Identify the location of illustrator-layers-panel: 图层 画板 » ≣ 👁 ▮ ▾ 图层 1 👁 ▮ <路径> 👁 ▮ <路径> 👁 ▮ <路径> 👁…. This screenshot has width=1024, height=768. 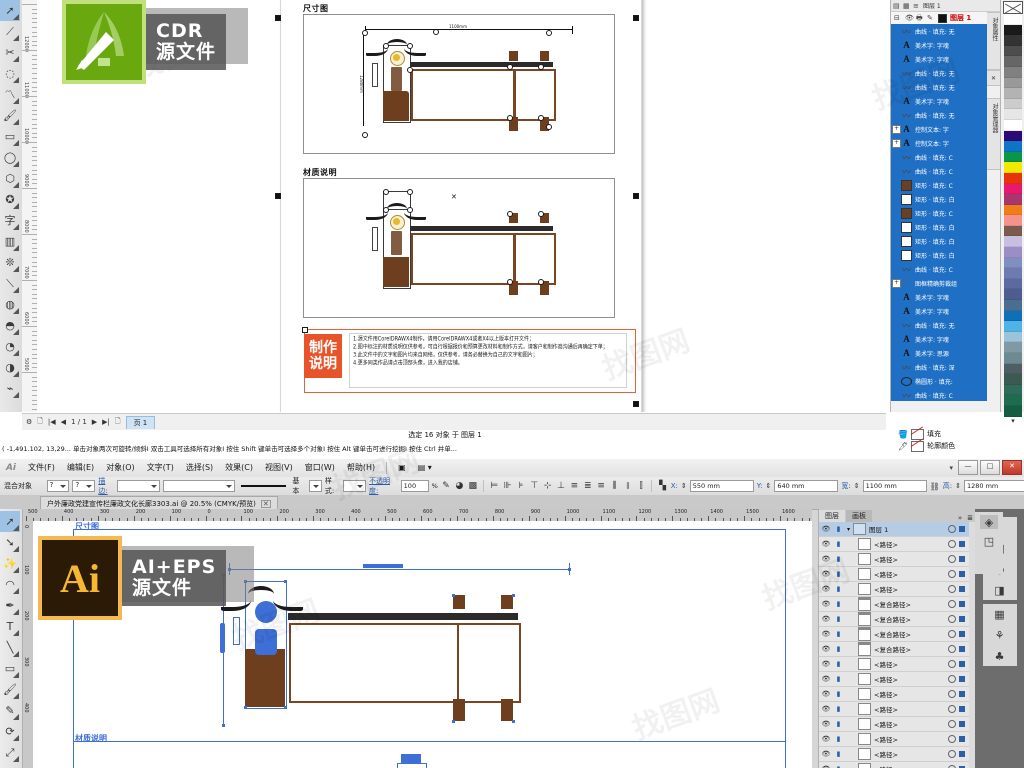
(897, 638).